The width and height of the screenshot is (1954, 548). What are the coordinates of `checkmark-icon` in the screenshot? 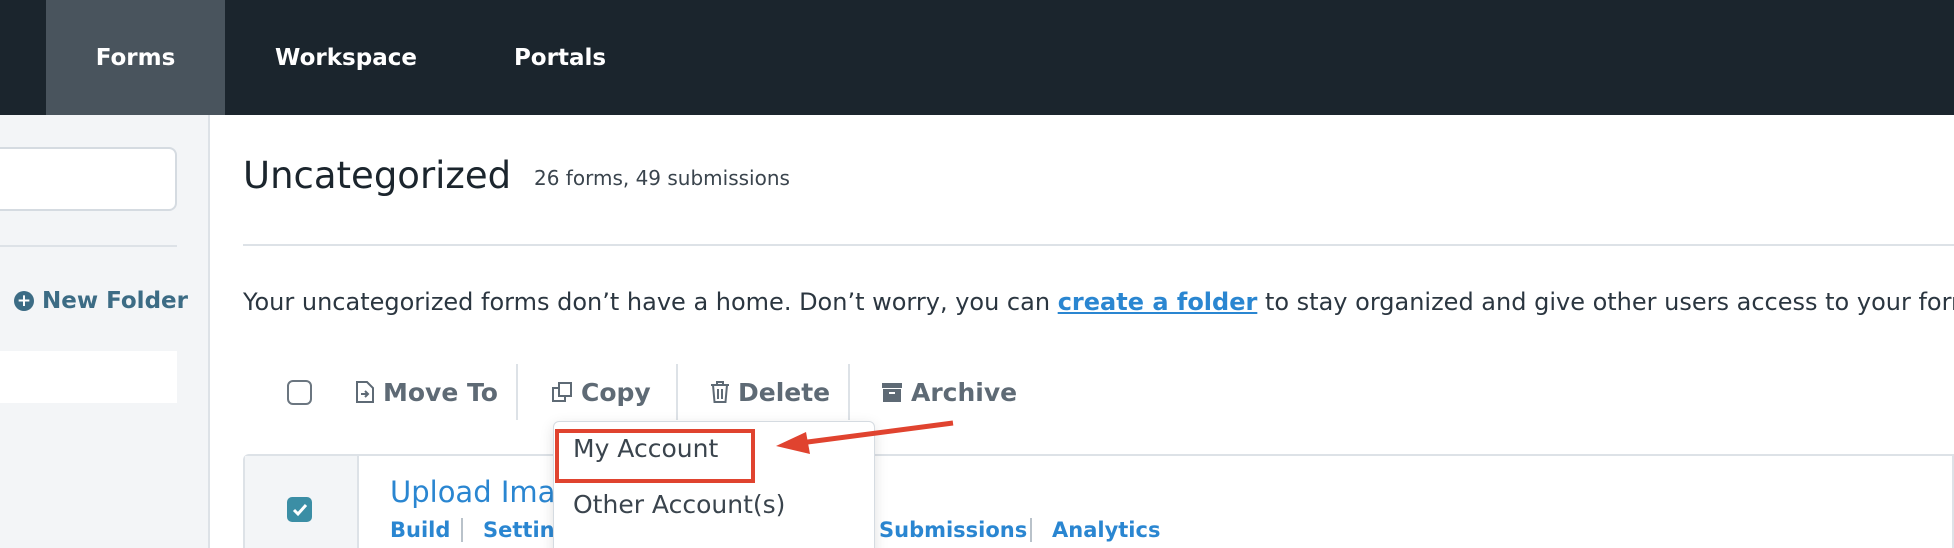 It's located at (299, 509).